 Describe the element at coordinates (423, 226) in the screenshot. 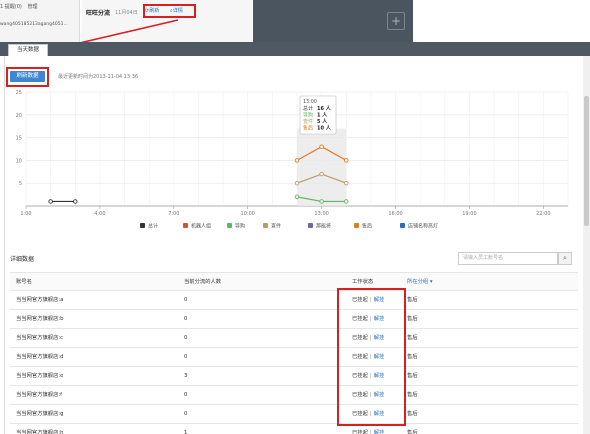

I see `legend-label: 店铺名称高灯` at that location.